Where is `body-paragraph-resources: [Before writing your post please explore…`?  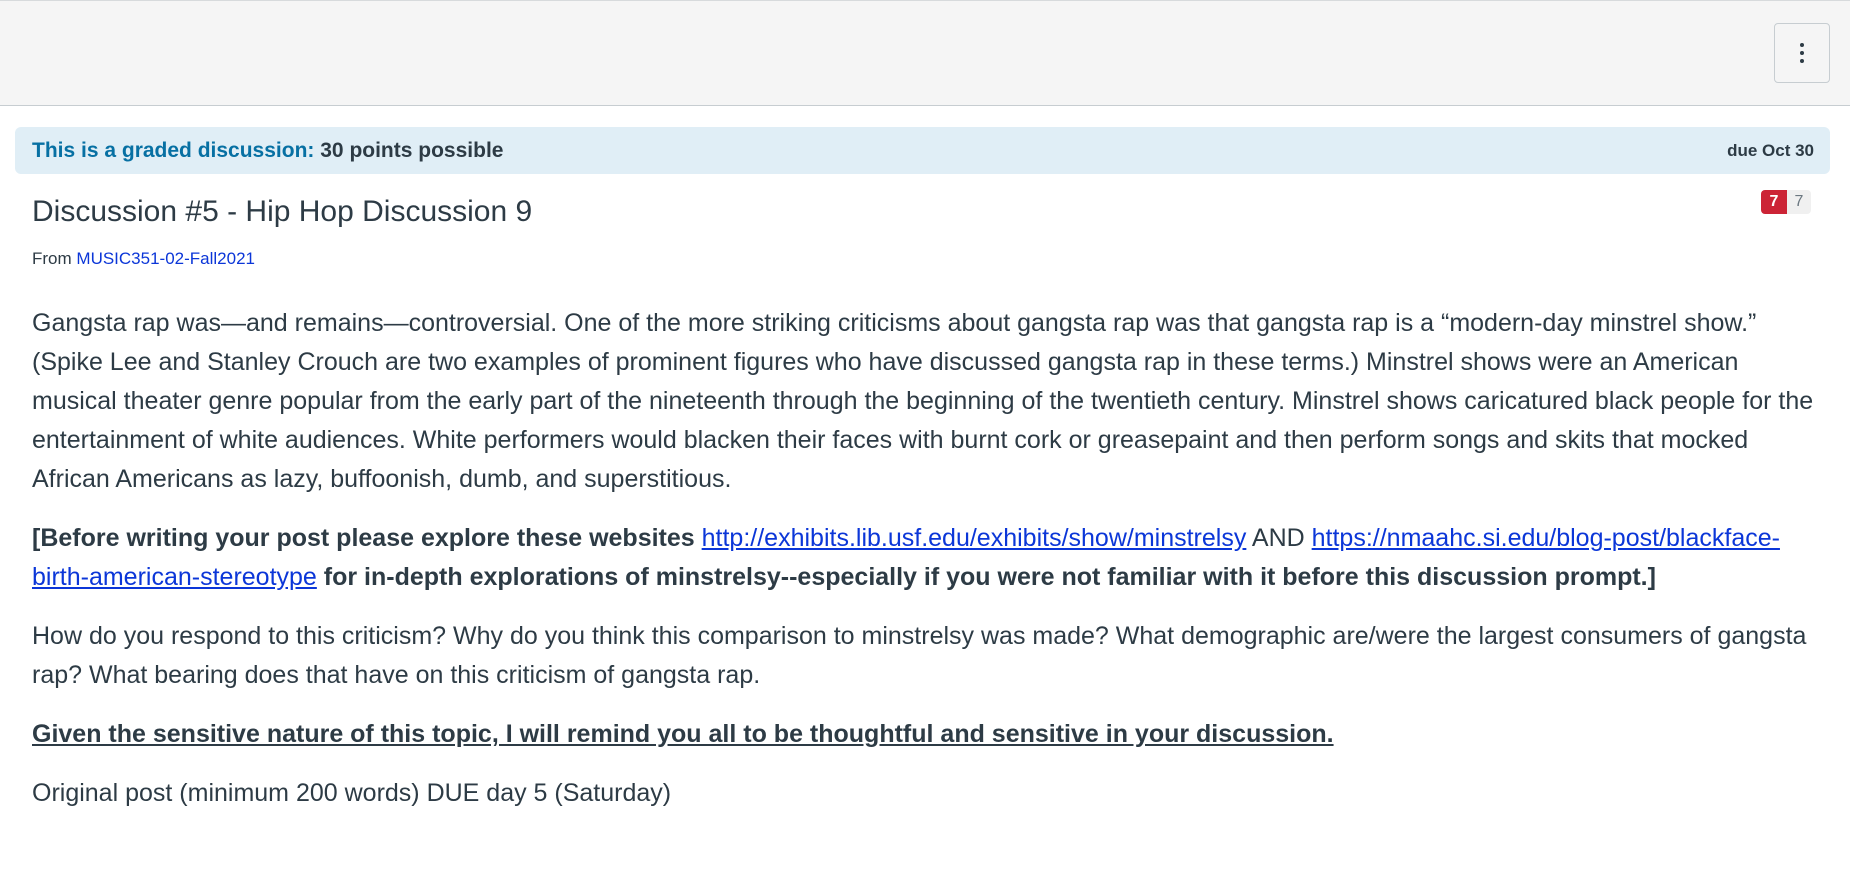
body-paragraph-resources: [Before writing your post please explore… is located at coordinates (927, 558).